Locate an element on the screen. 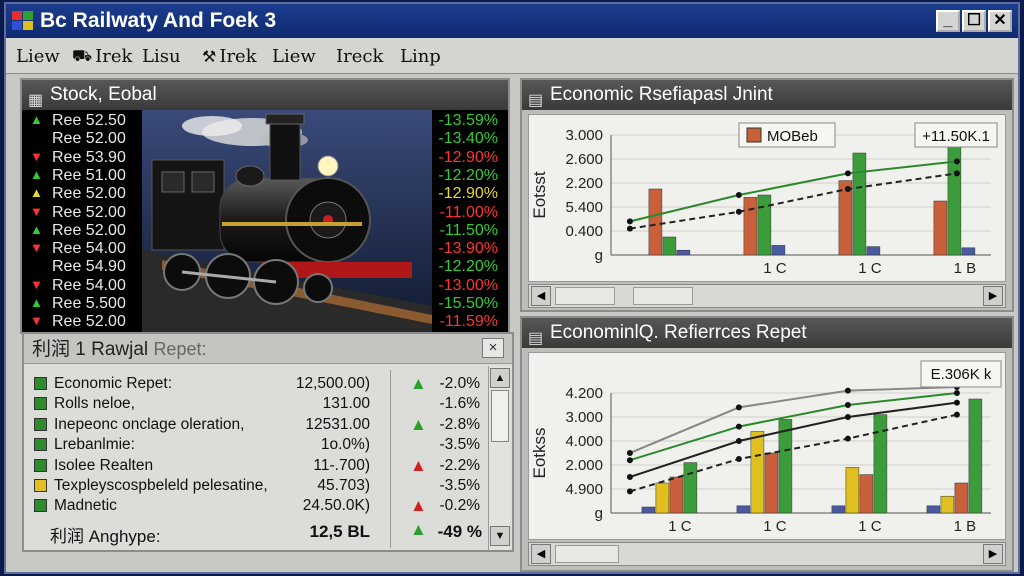  chart-panel-top-title: Economic Rsefiapasl Jnint is located at coordinates (661, 94).